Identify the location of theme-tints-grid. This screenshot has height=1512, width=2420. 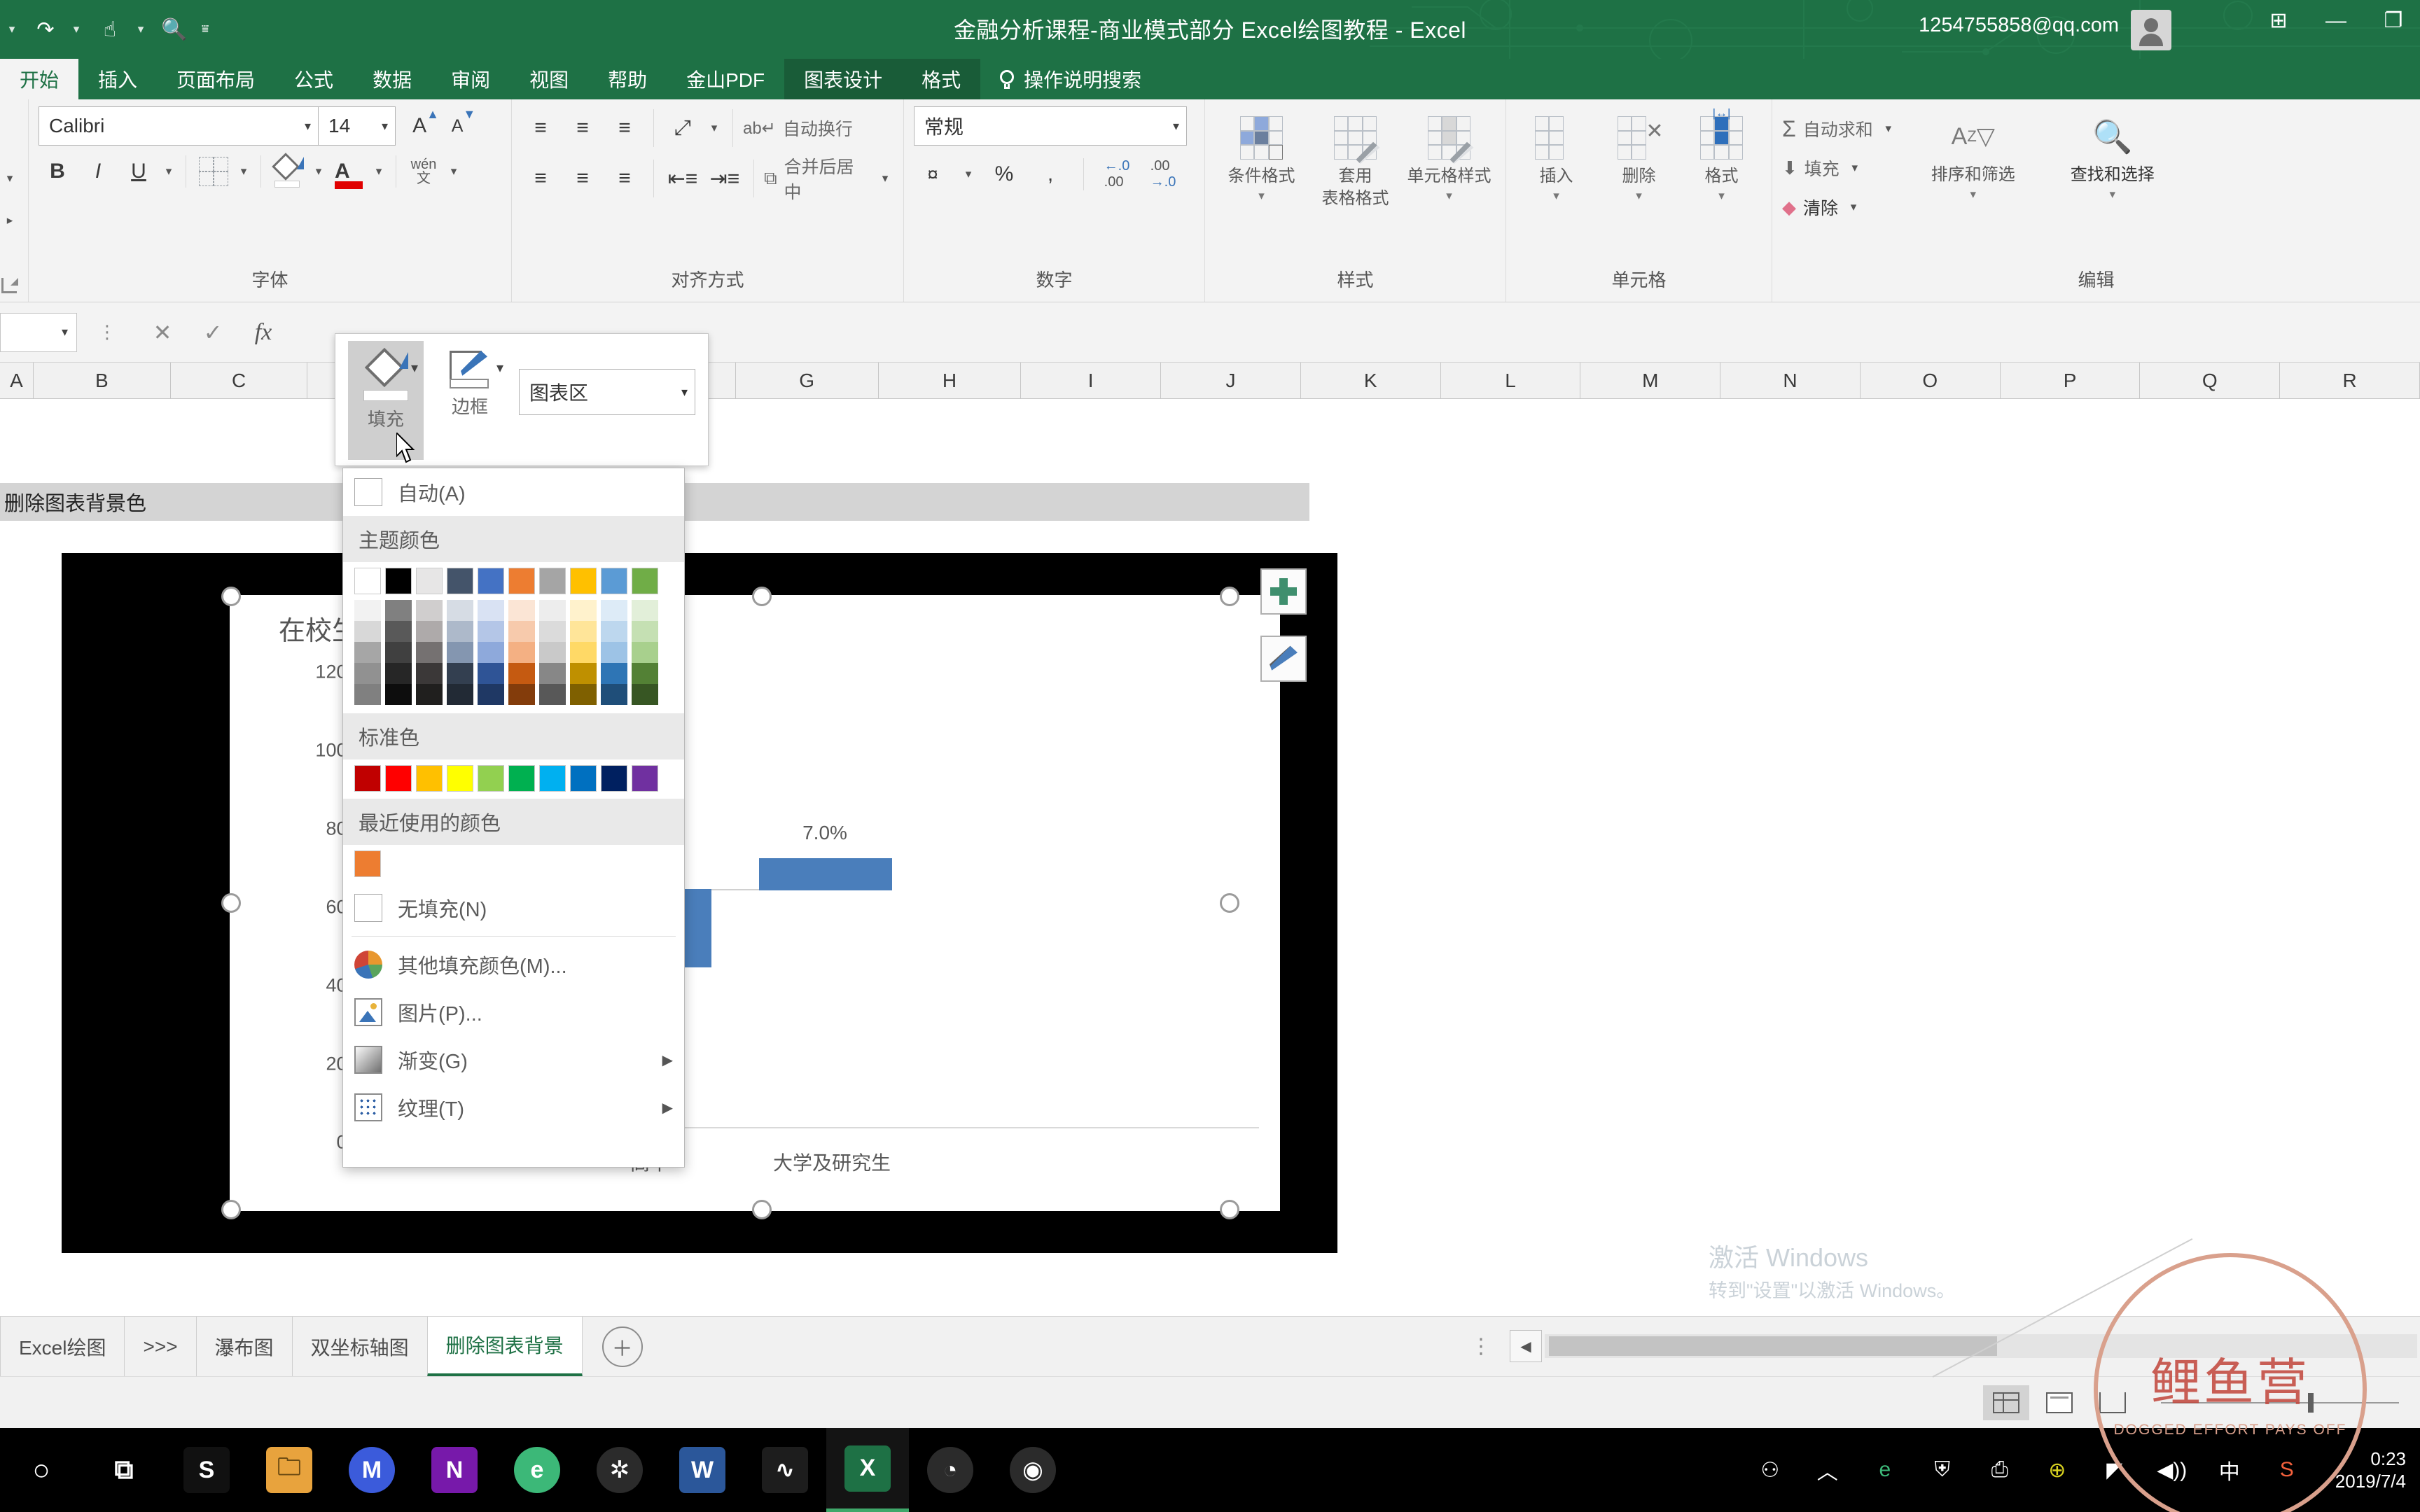
(513, 653).